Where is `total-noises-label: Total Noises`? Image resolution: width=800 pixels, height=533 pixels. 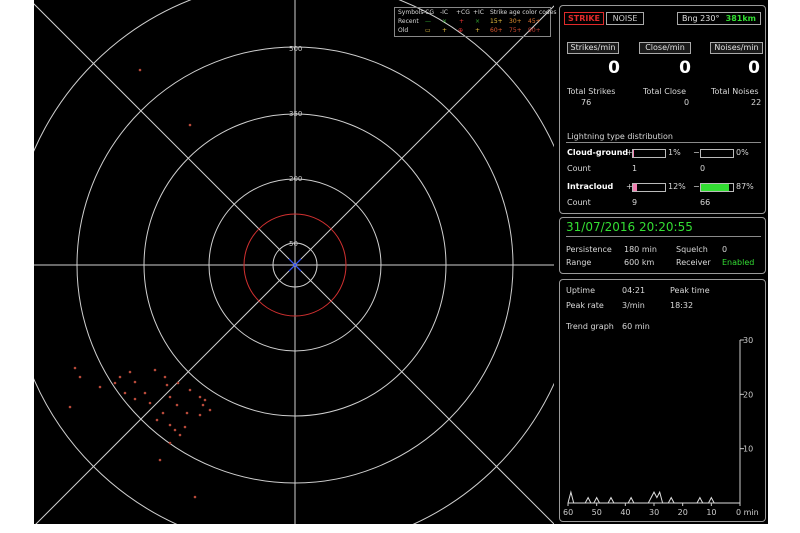 total-noises-label: Total Noises is located at coordinates (735, 91).